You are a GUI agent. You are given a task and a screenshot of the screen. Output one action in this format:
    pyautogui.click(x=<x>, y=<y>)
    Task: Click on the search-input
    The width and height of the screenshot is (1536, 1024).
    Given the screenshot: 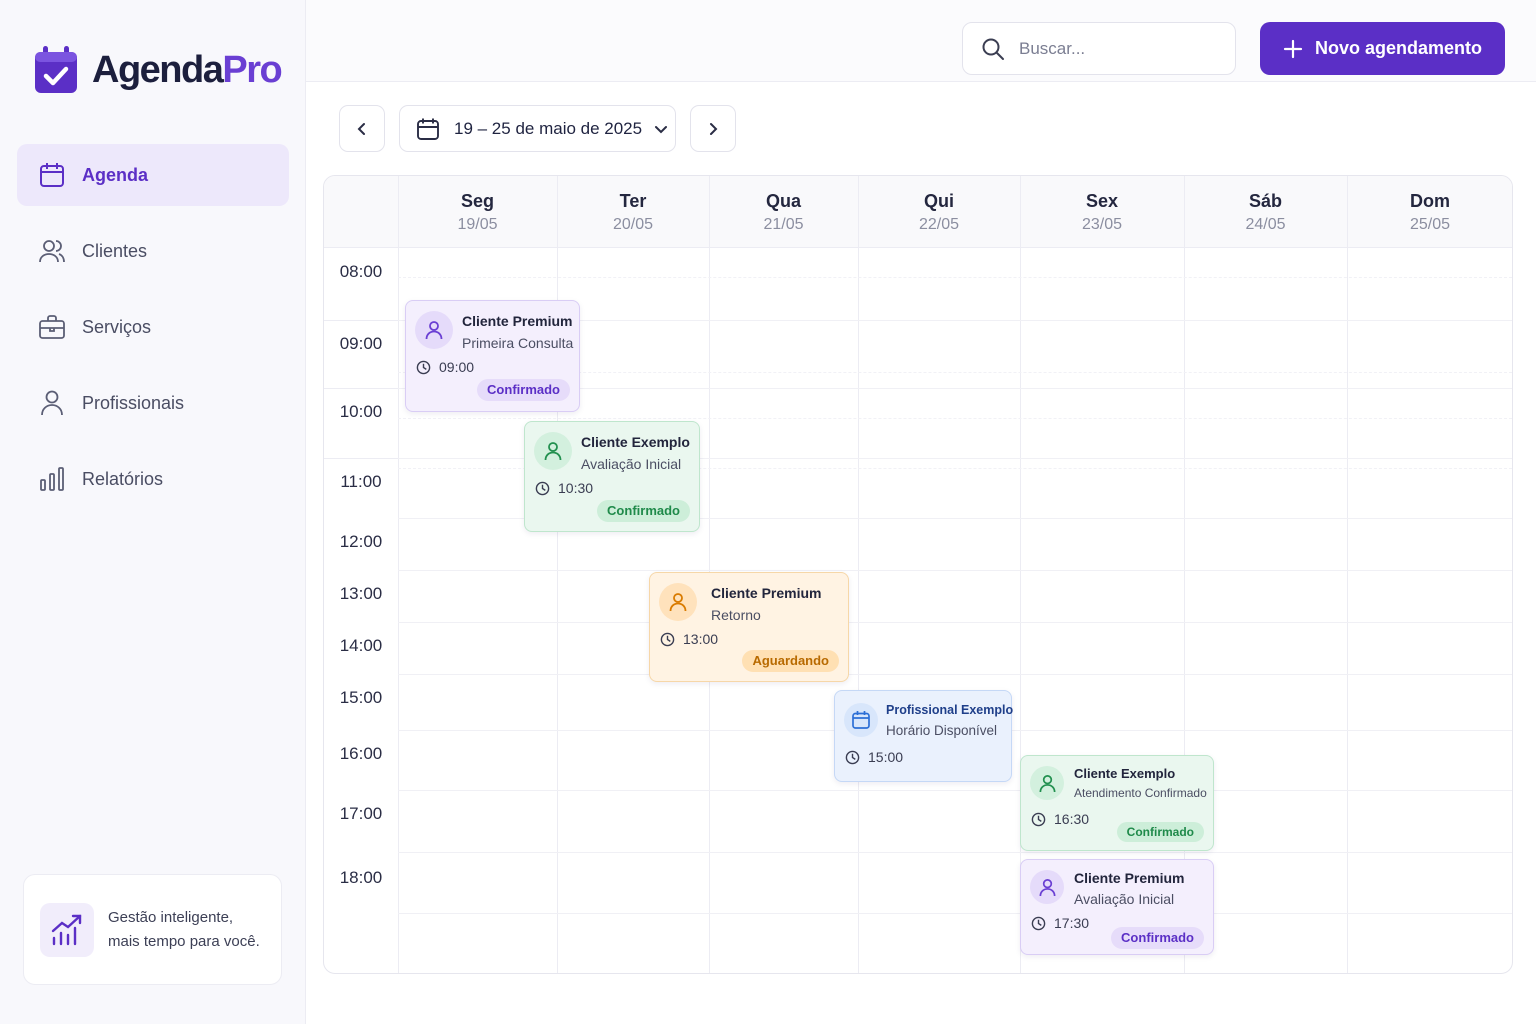 What is the action you would take?
    pyautogui.click(x=1114, y=48)
    